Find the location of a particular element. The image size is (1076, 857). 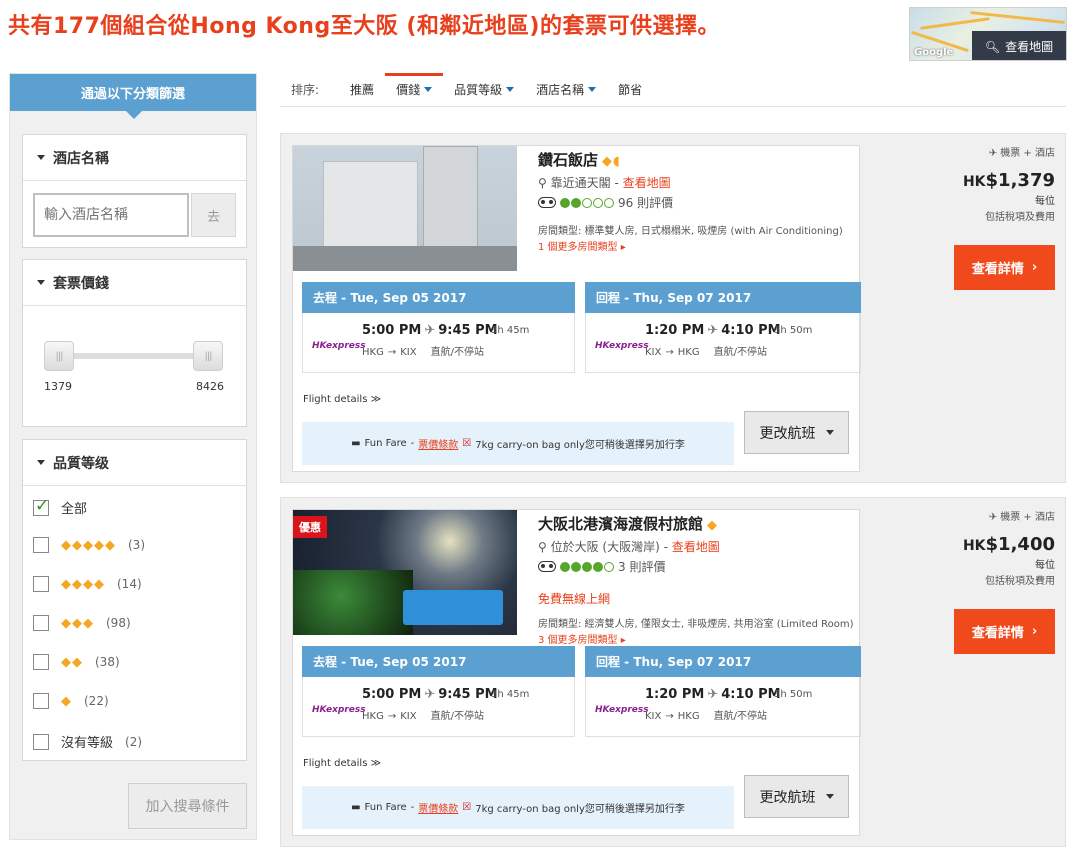

flight-duration: 3h 50m is located at coordinates (793, 694).